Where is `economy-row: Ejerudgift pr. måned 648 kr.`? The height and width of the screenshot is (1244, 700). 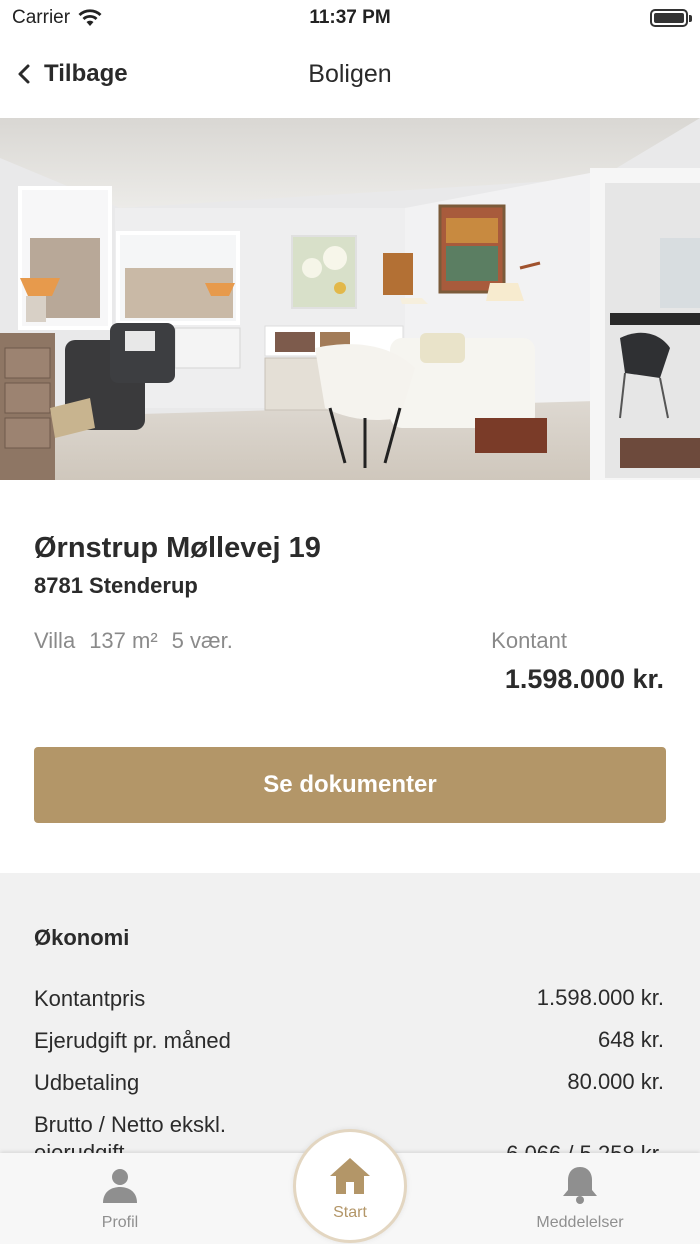
economy-row: Ejerudgift pr. måned 648 kr. is located at coordinates (349, 1041).